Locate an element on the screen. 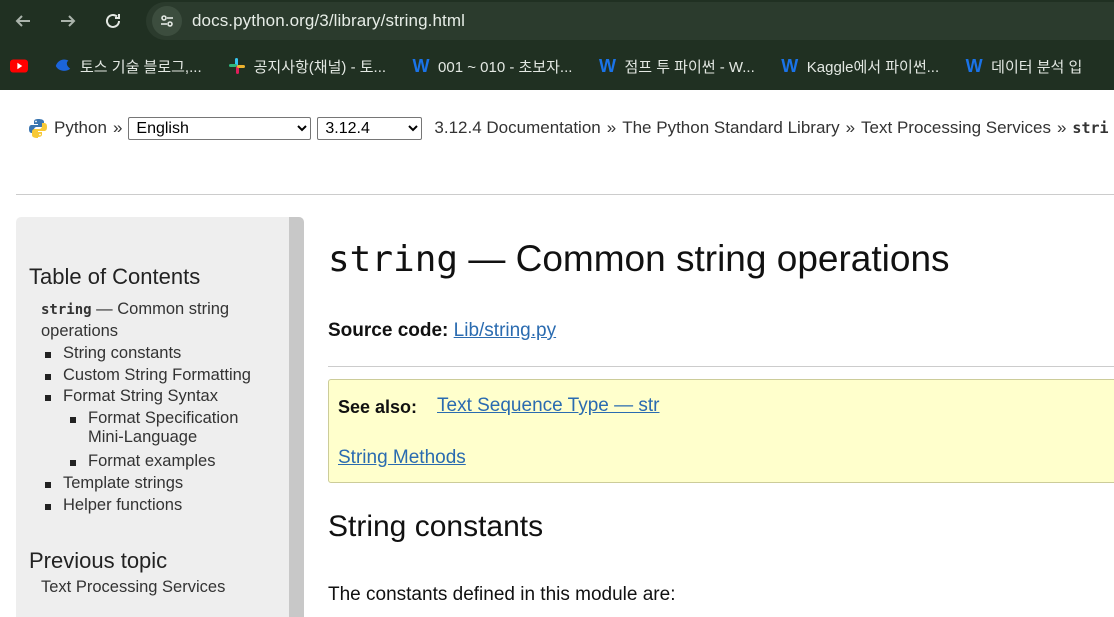 The image size is (1114, 617). toc-heading: Table of Contents is located at coordinates (115, 276).